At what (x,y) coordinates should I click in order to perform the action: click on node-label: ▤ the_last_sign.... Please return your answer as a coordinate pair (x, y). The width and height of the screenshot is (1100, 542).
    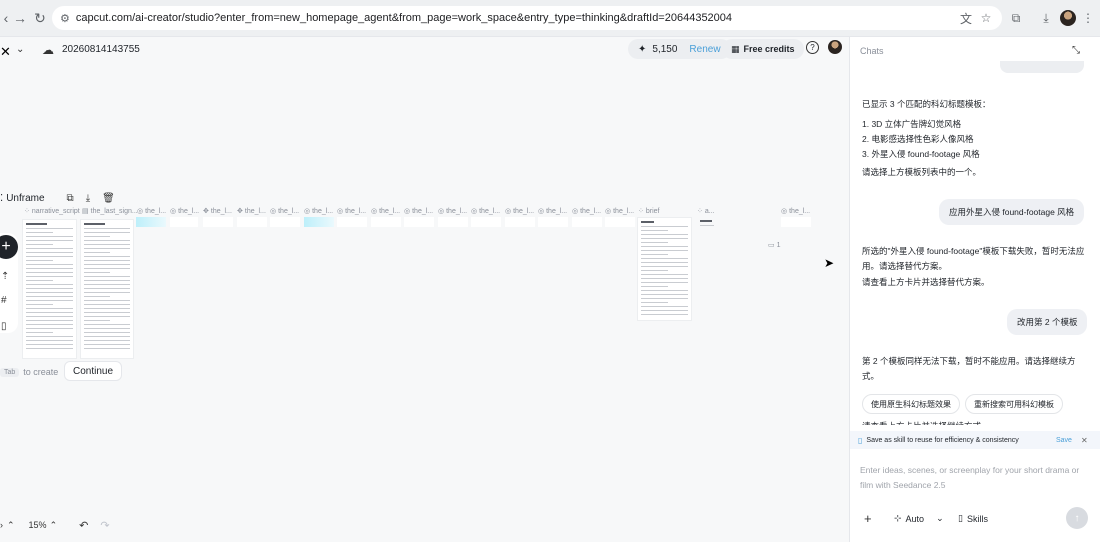
    Looking at the image, I should click on (110, 211).